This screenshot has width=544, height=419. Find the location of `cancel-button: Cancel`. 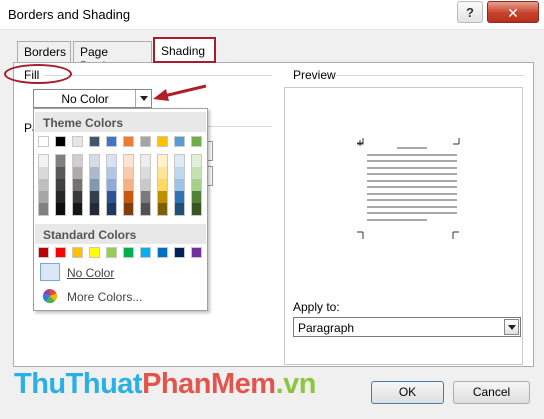

cancel-button: Cancel is located at coordinates (491, 392).